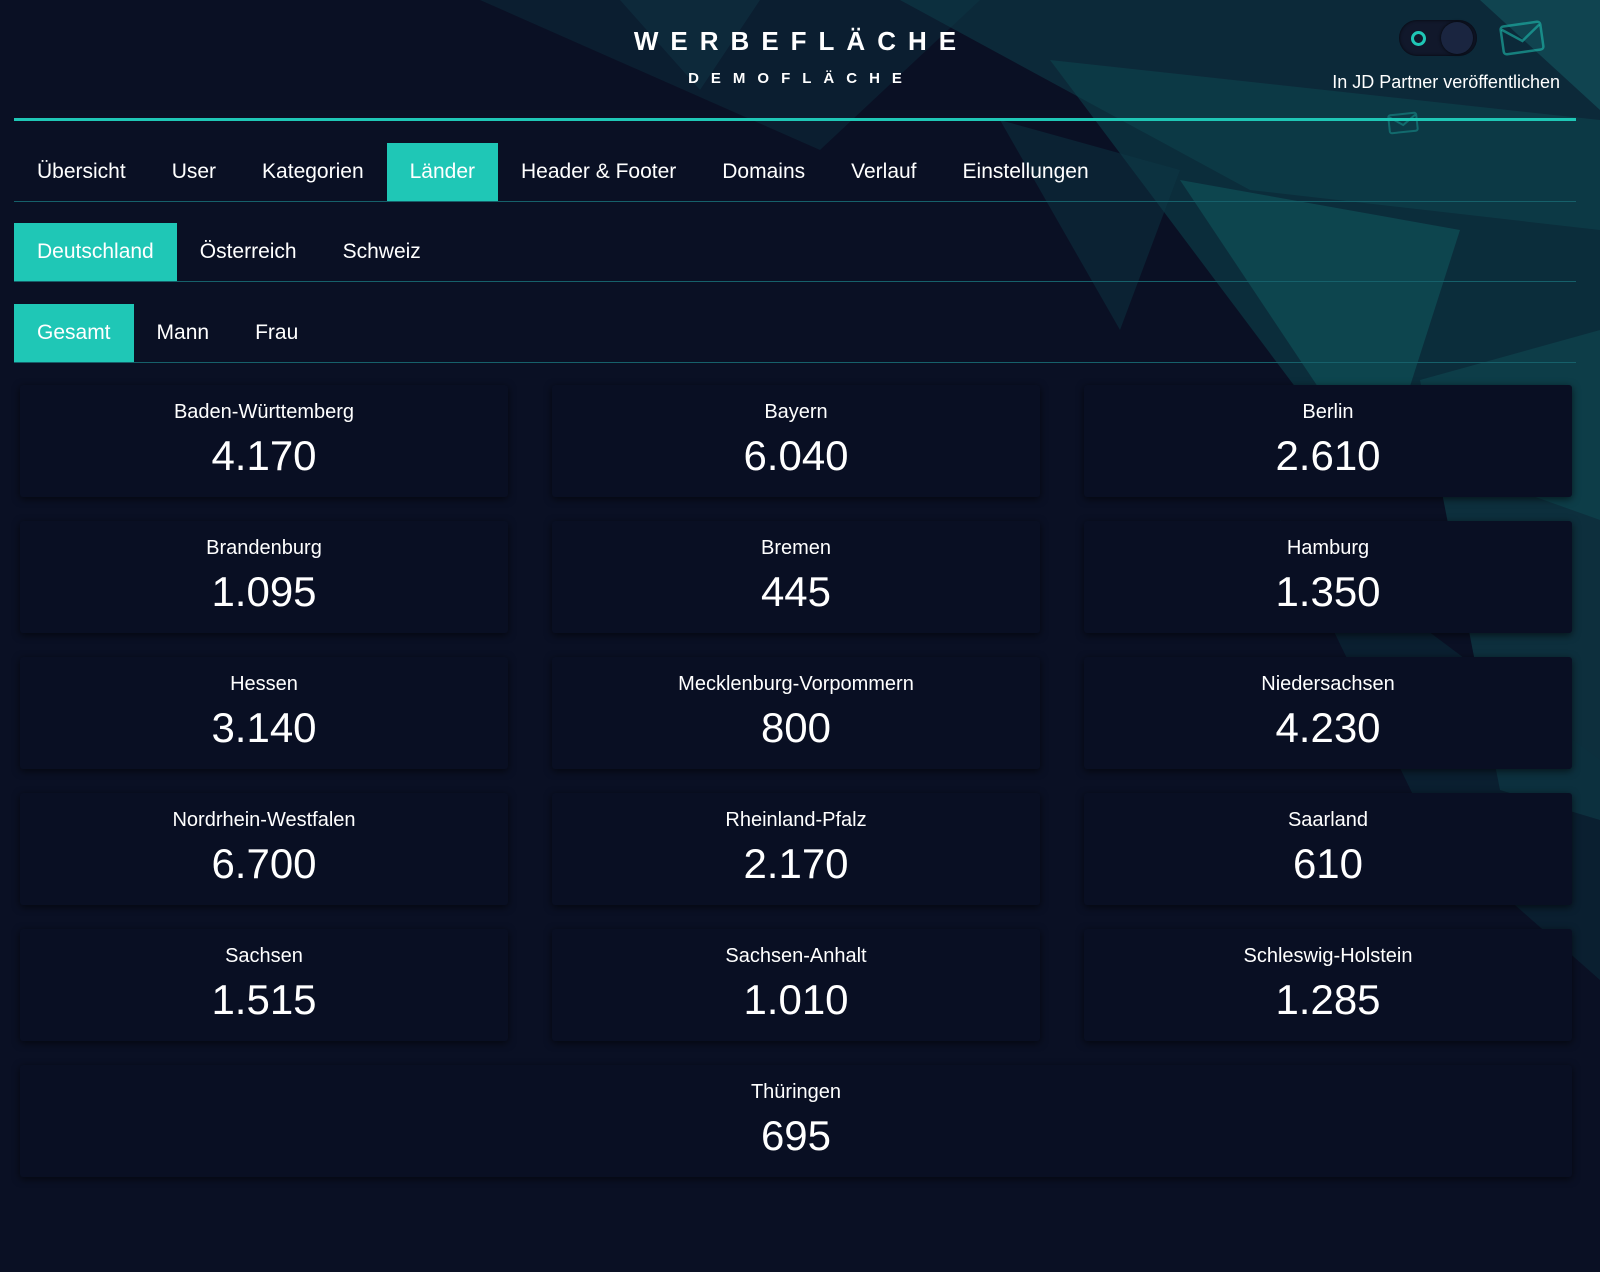 This screenshot has width=1600, height=1272. What do you see at coordinates (276, 333) in the screenshot?
I see `tab-frau: Frau` at bounding box center [276, 333].